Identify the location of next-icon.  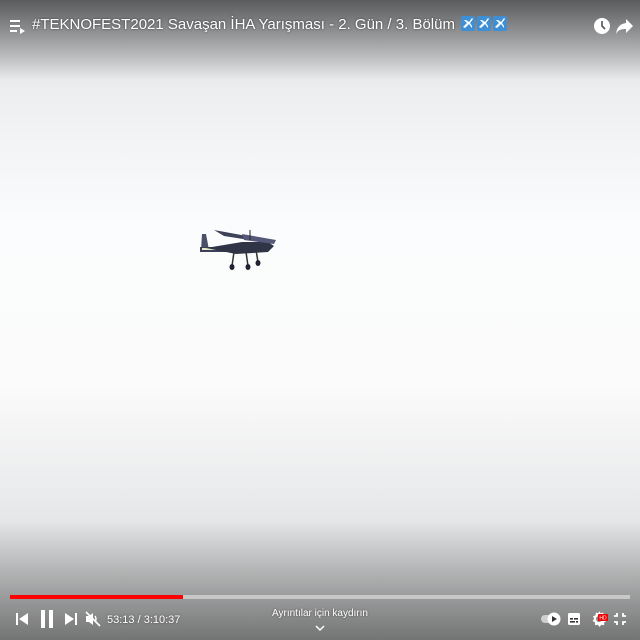
(71, 619).